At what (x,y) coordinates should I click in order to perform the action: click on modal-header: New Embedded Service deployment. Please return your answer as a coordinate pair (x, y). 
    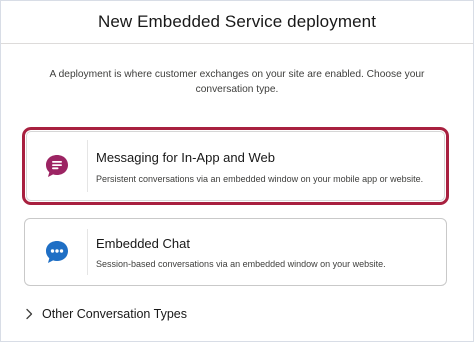
    Looking at the image, I should click on (237, 22).